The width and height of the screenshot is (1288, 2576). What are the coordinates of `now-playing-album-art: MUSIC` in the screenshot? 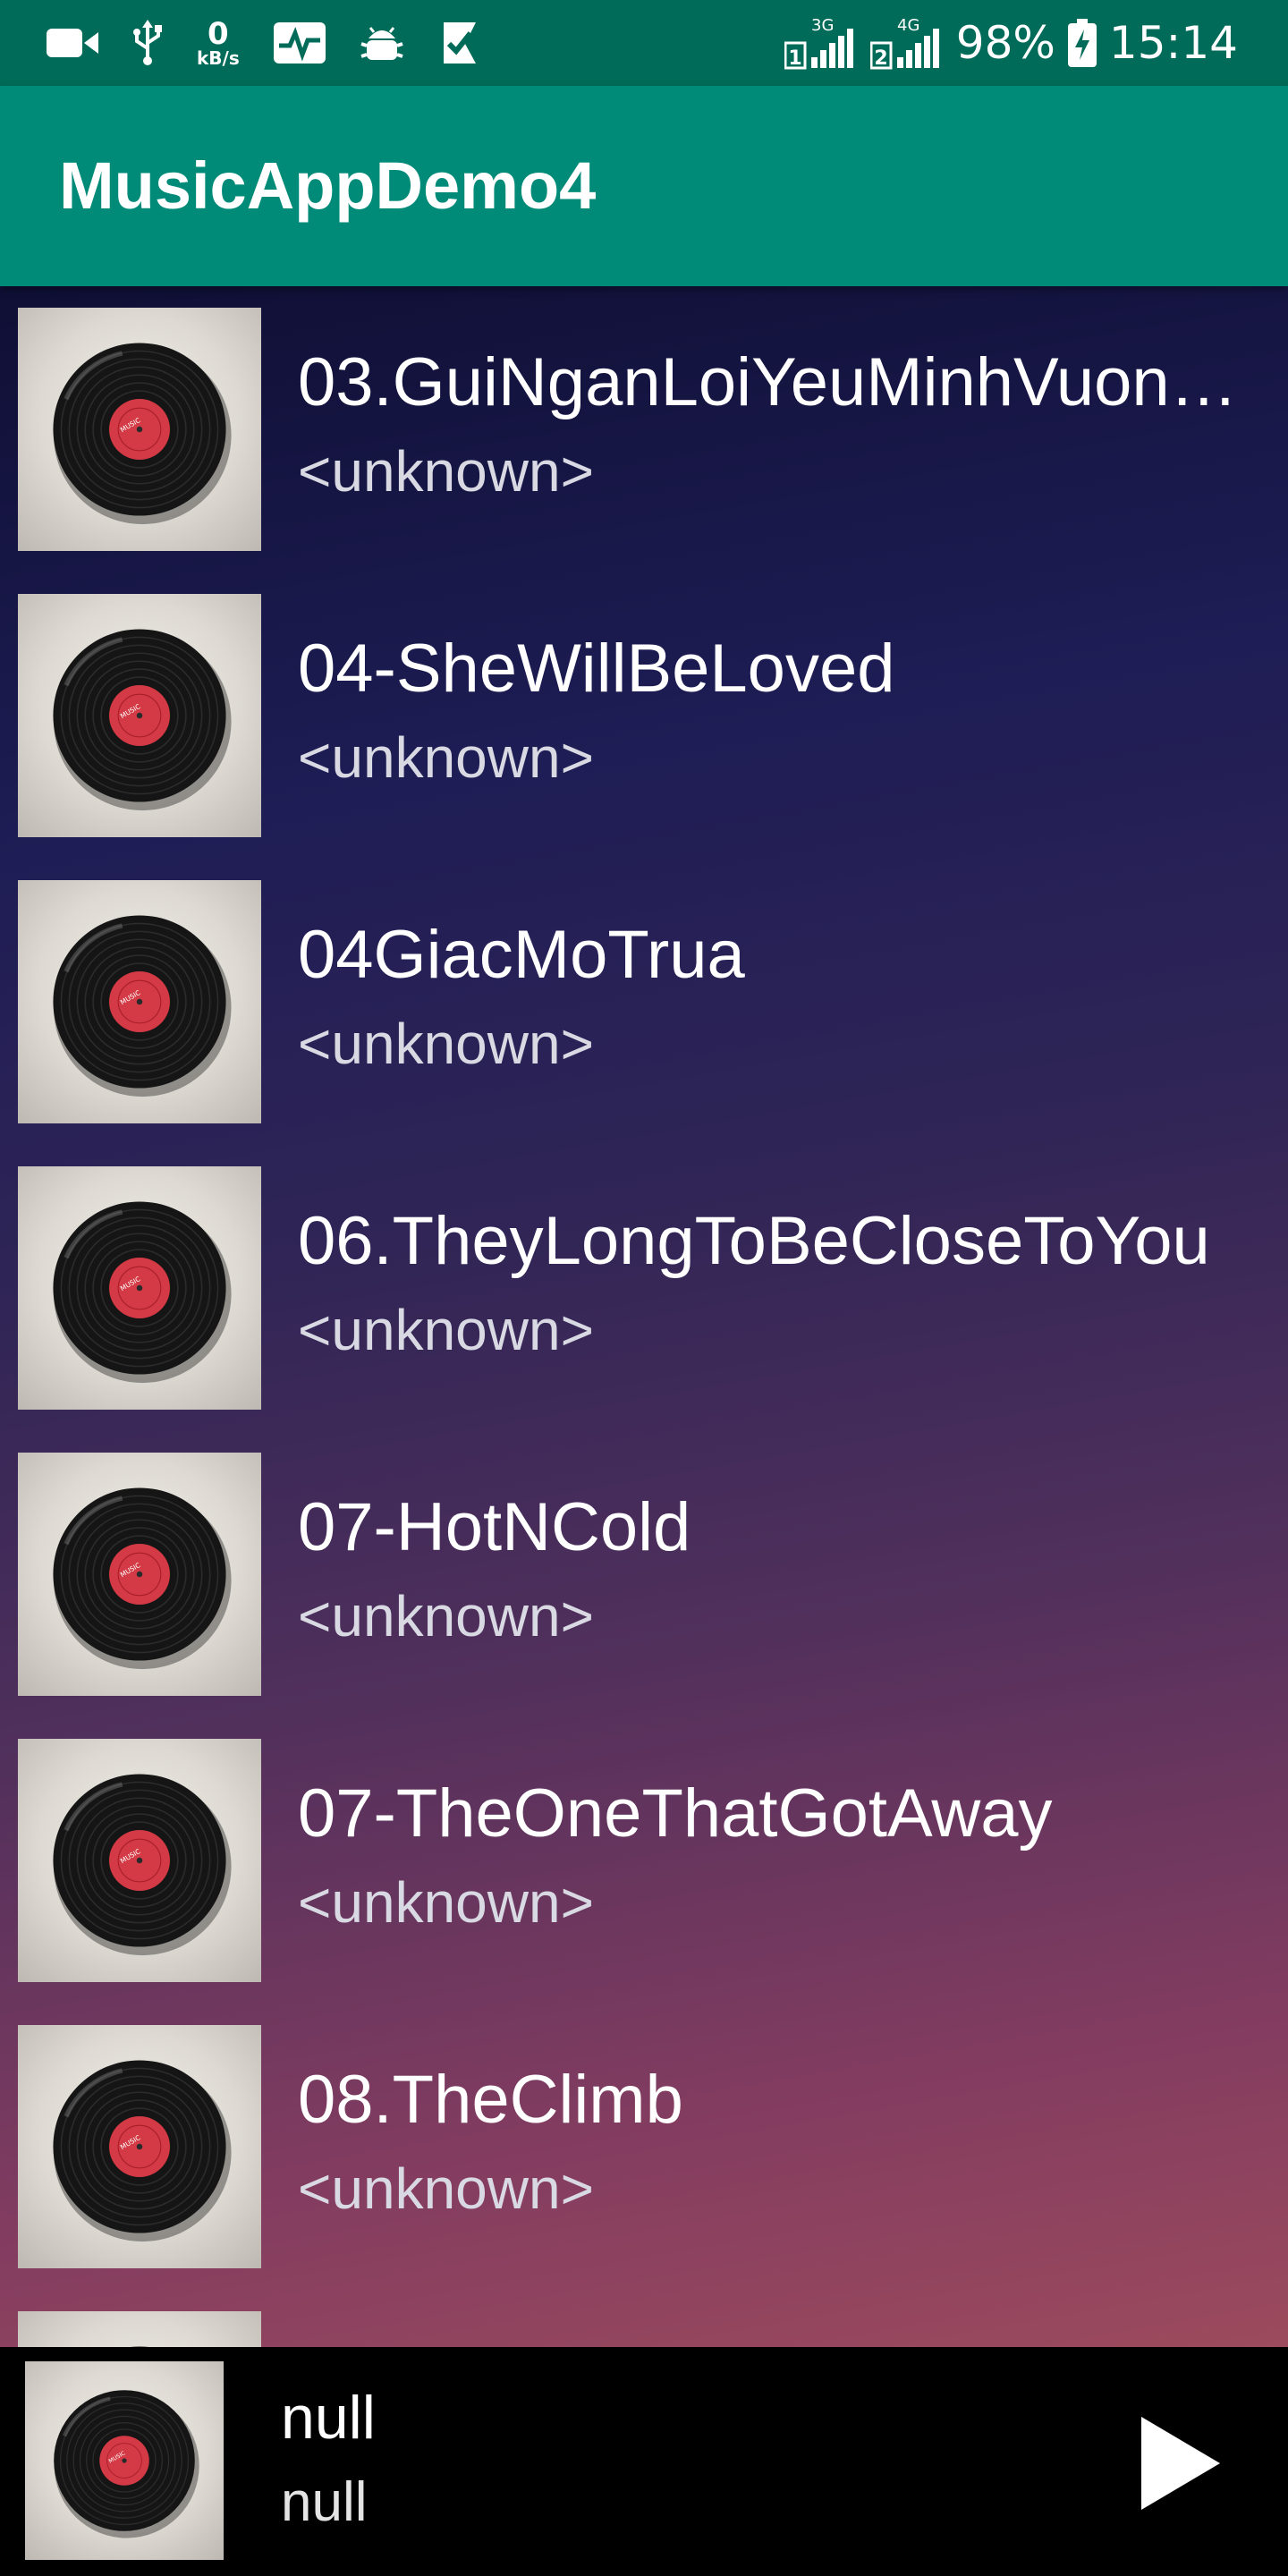 It's located at (124, 2460).